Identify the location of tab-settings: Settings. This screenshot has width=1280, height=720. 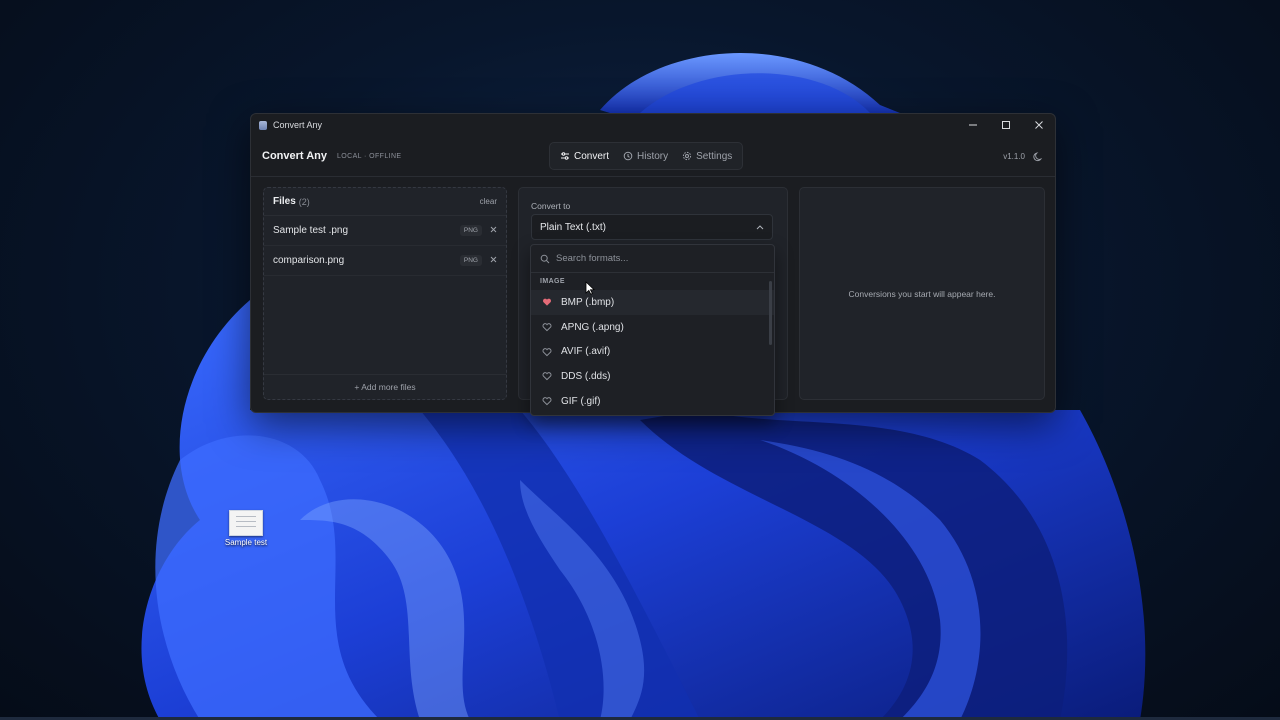
(707, 156).